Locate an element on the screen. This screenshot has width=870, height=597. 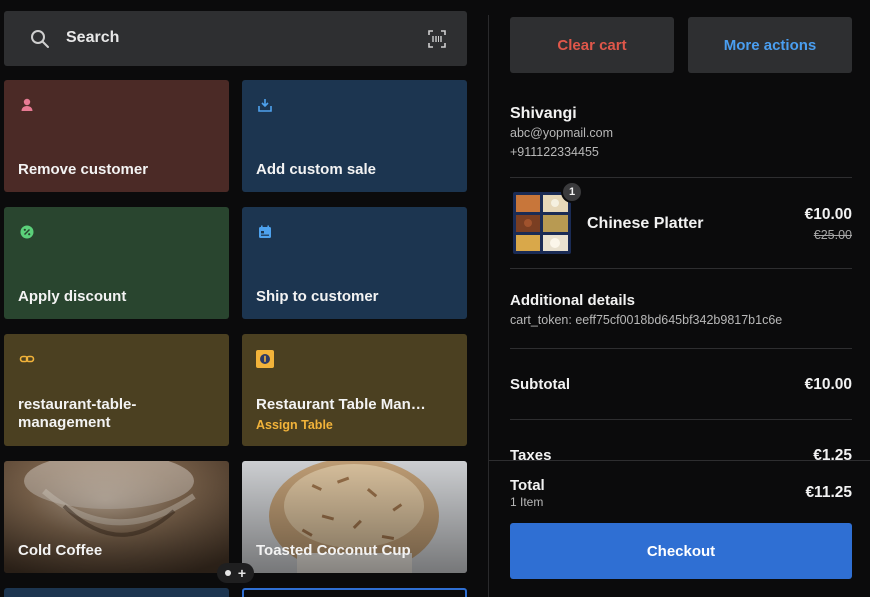
total-value: €11.25 is located at coordinates (828, 492).